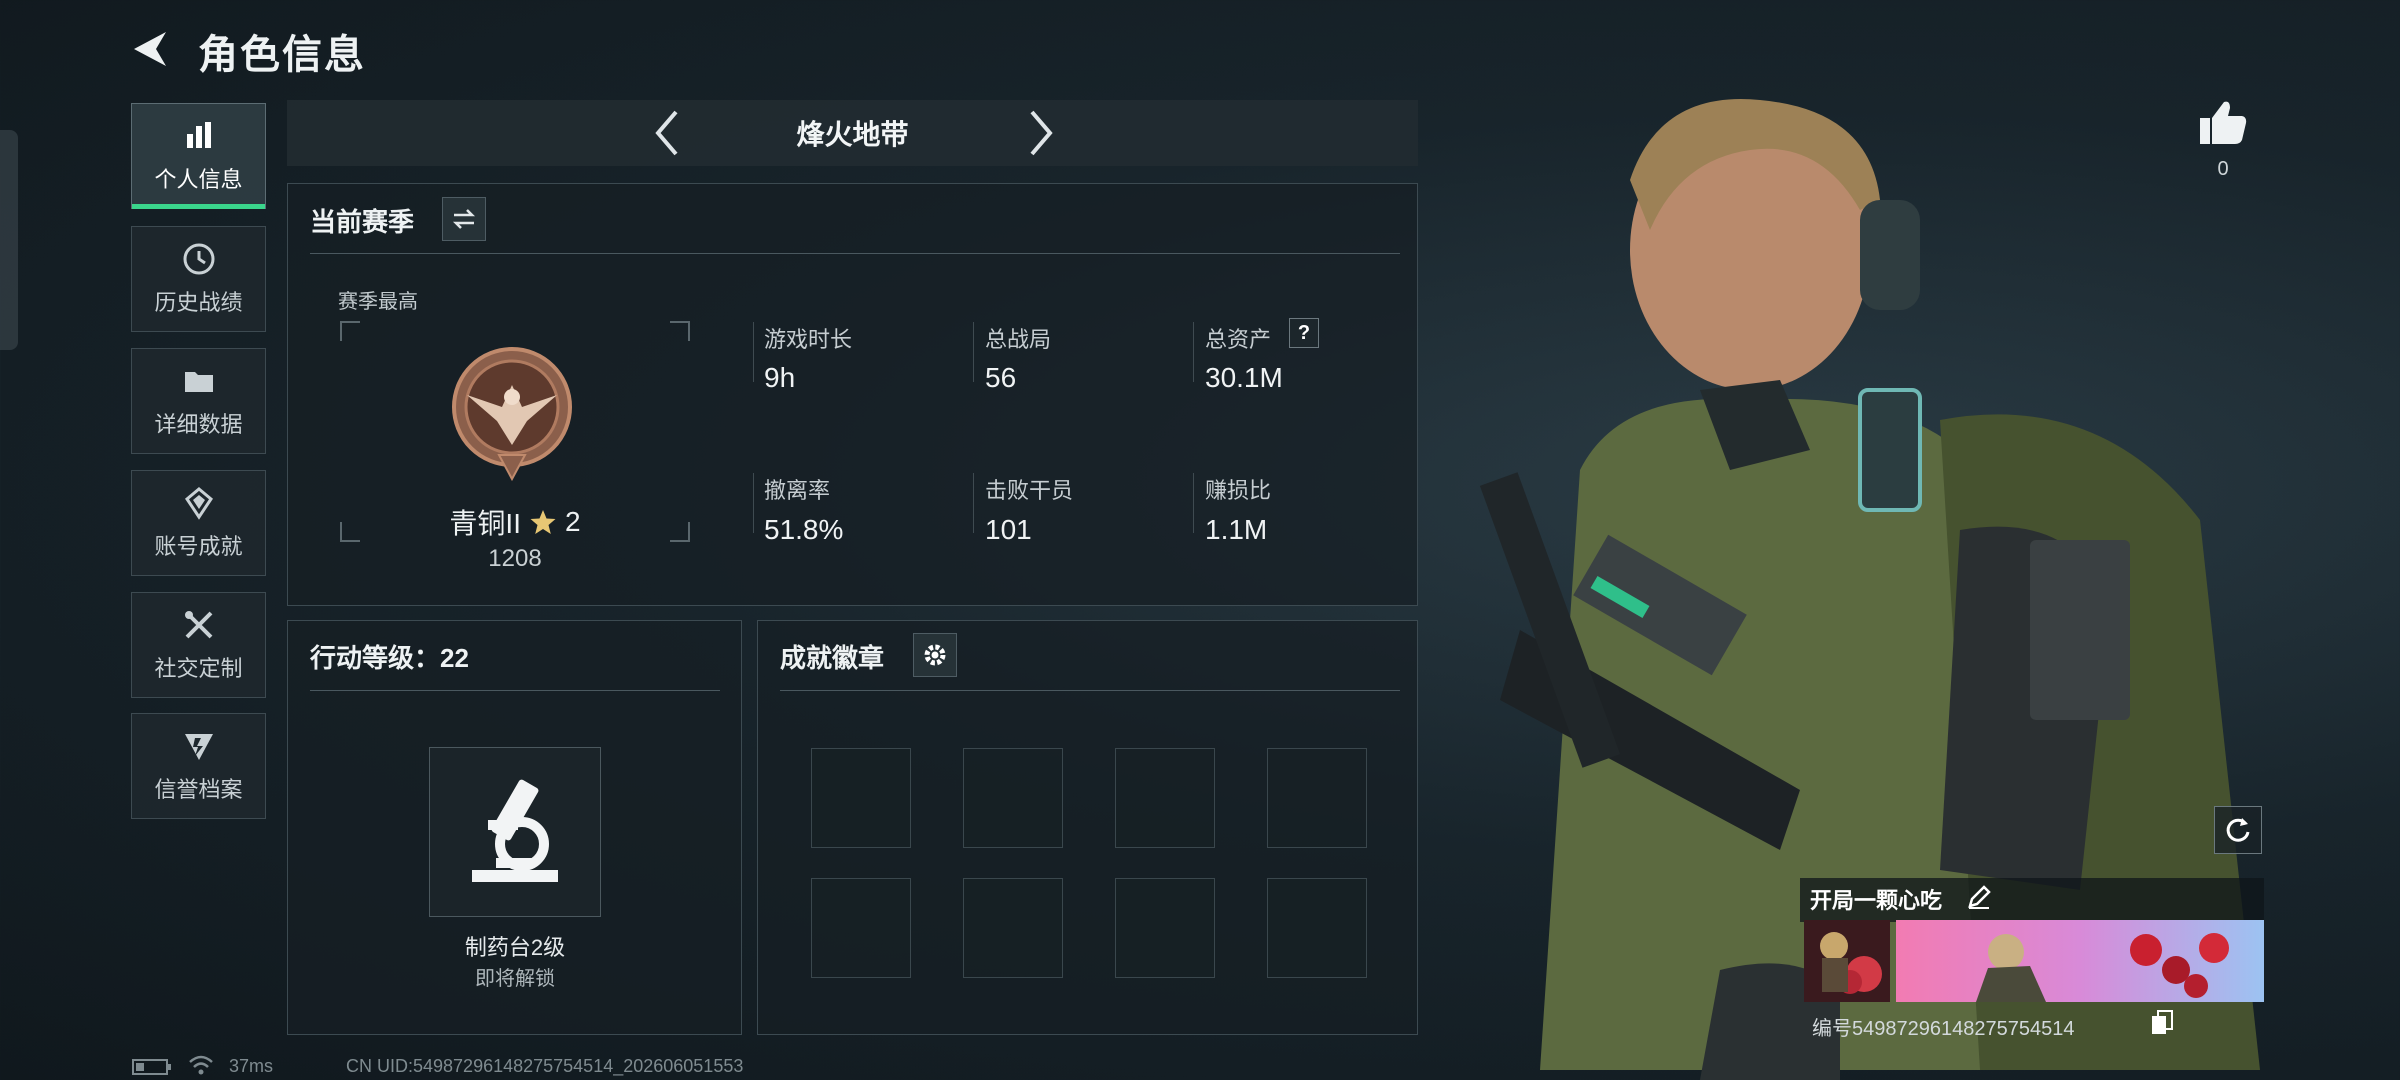  I want to click on sidebar-item-reputation: 信誉档案, so click(198, 766).